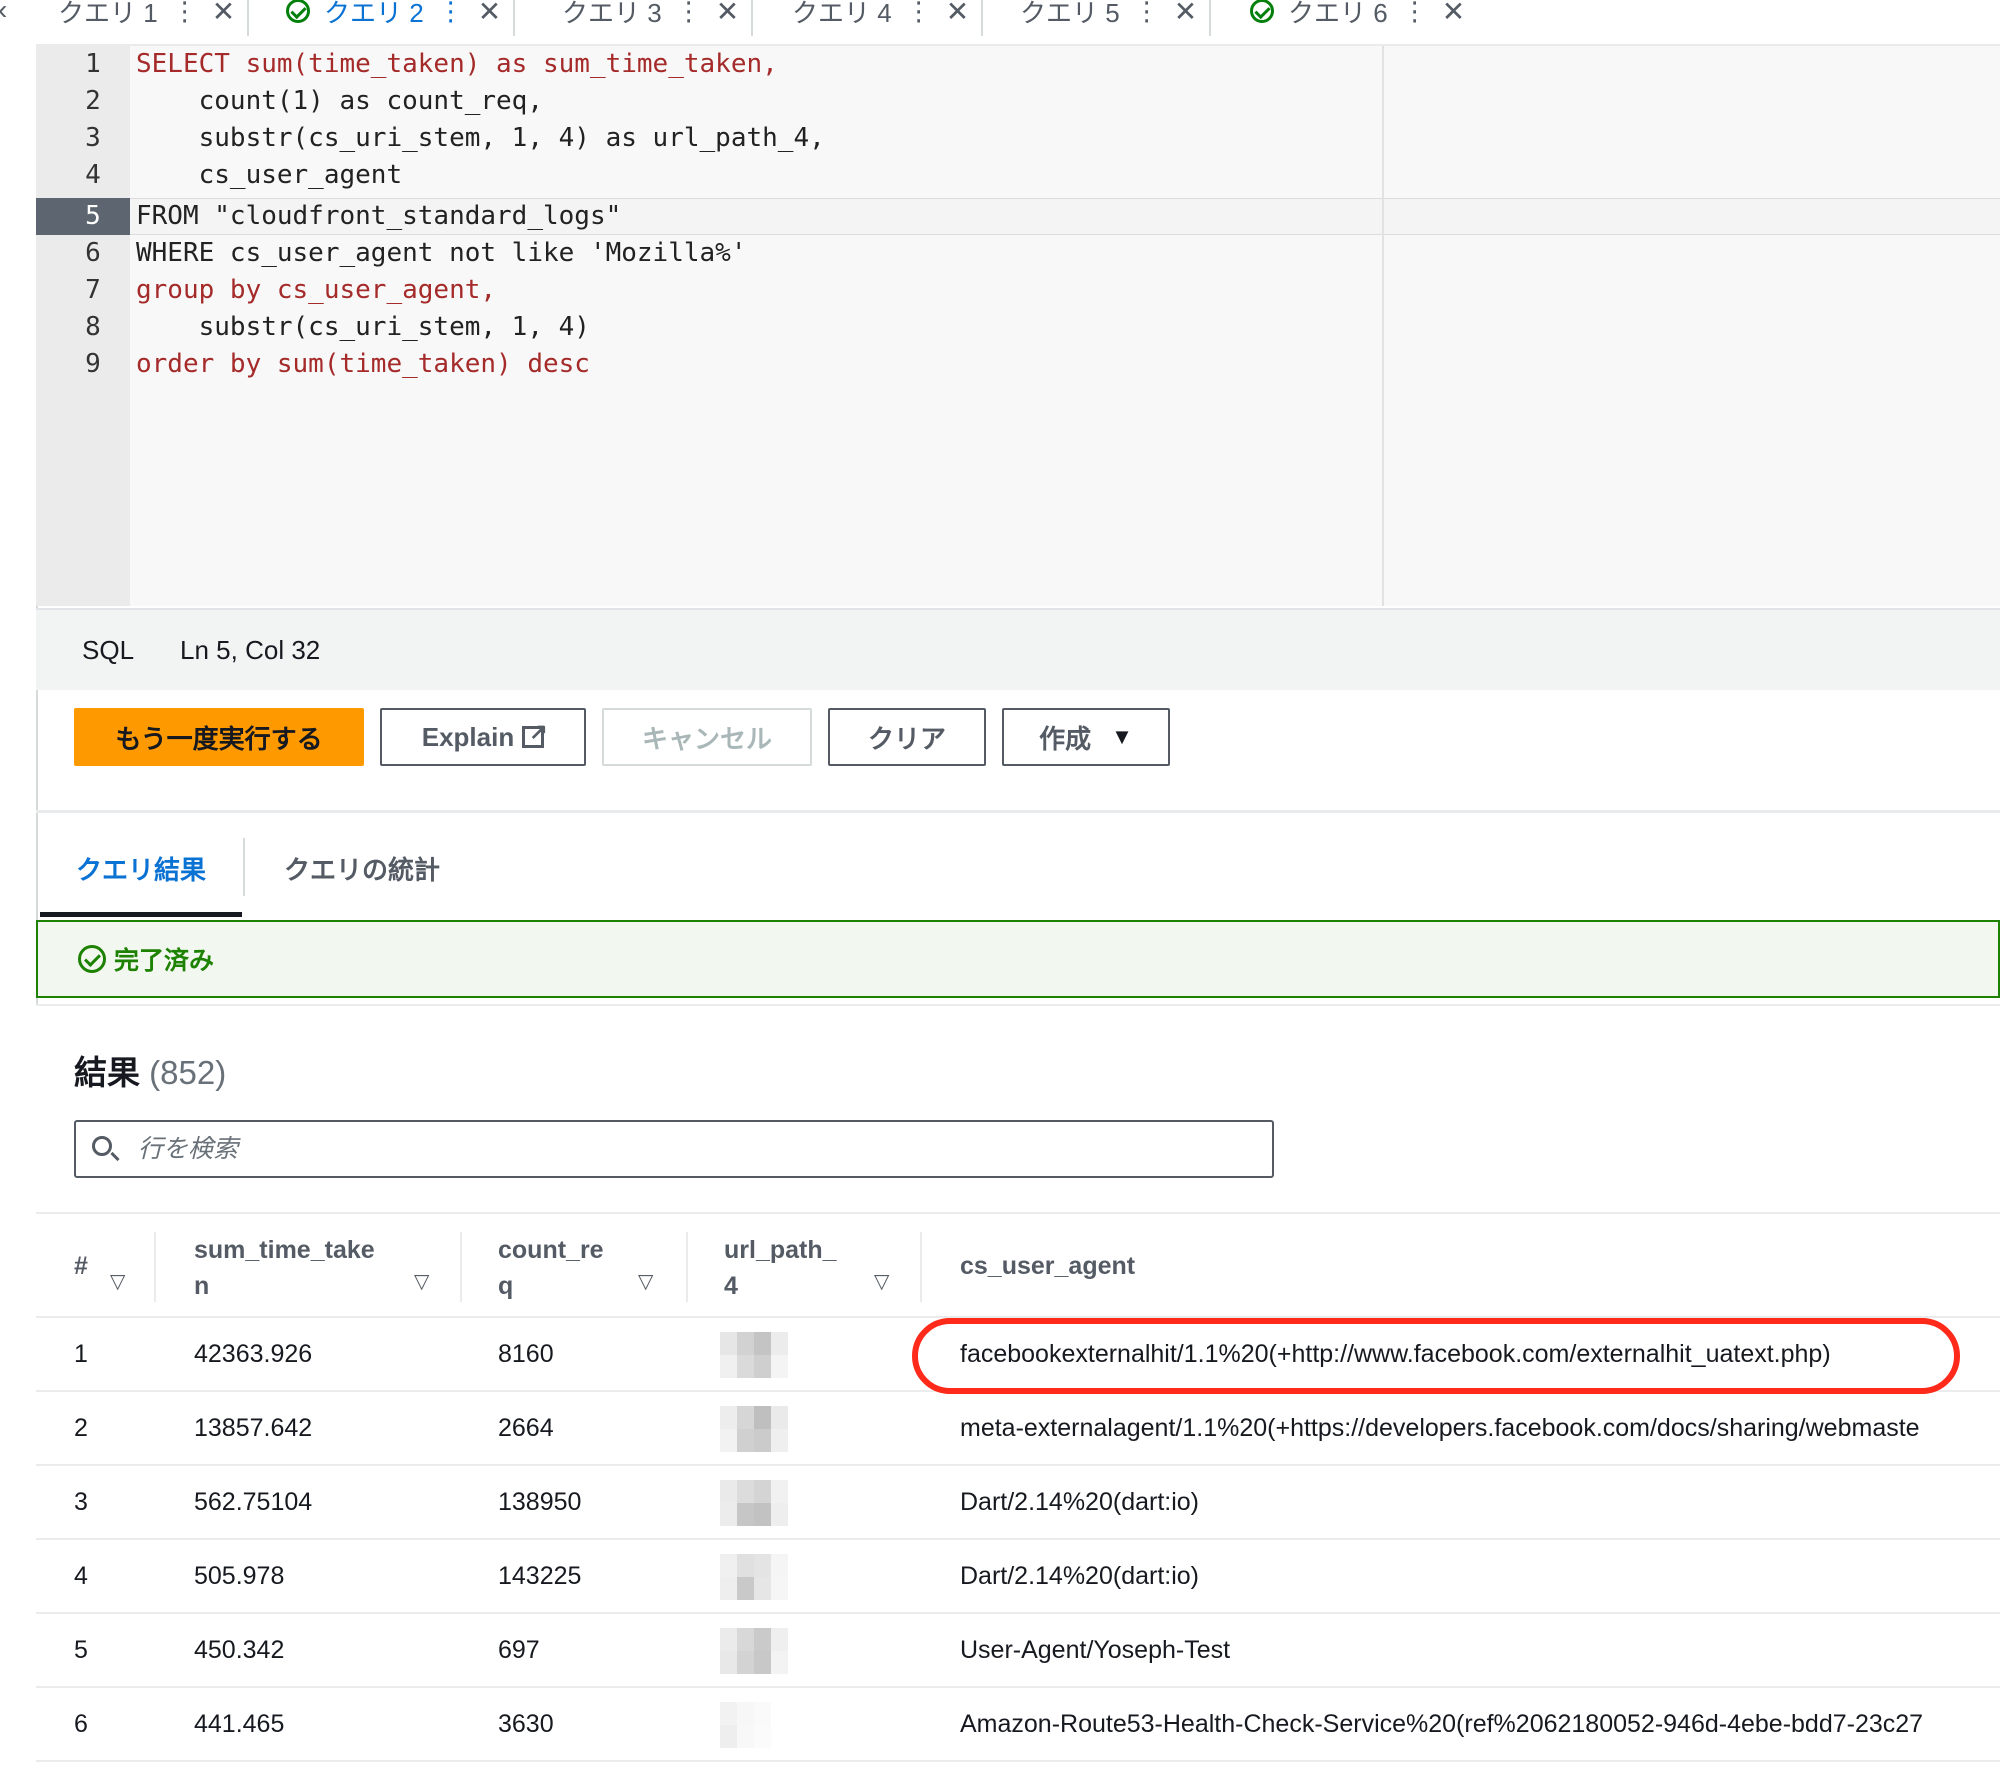 This screenshot has width=2000, height=1772. What do you see at coordinates (362, 868) in the screenshot?
I see `tab-query-stats: クエリの統計` at bounding box center [362, 868].